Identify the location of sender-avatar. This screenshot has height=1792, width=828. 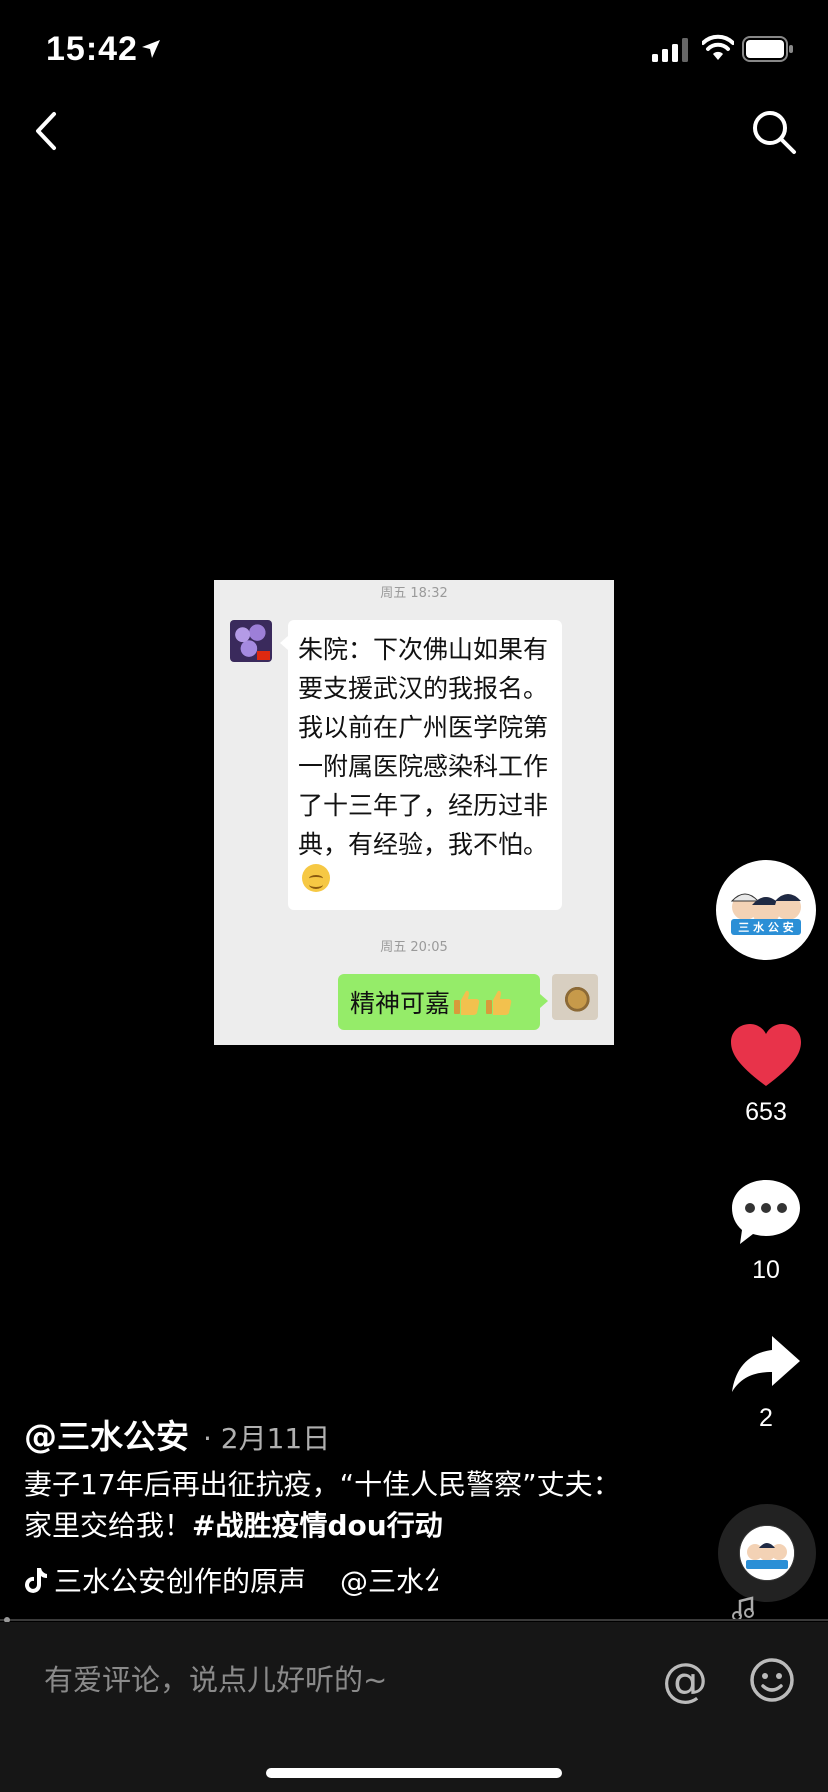
(251, 641).